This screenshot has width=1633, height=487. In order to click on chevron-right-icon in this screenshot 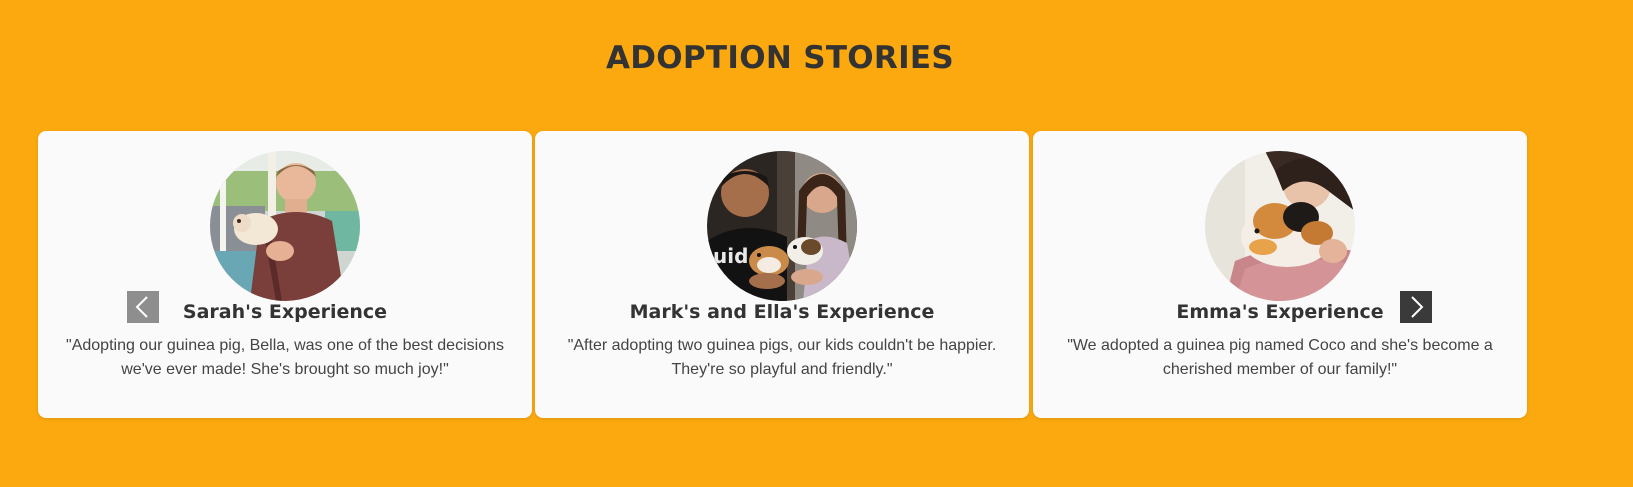, I will do `click(1416, 307)`.